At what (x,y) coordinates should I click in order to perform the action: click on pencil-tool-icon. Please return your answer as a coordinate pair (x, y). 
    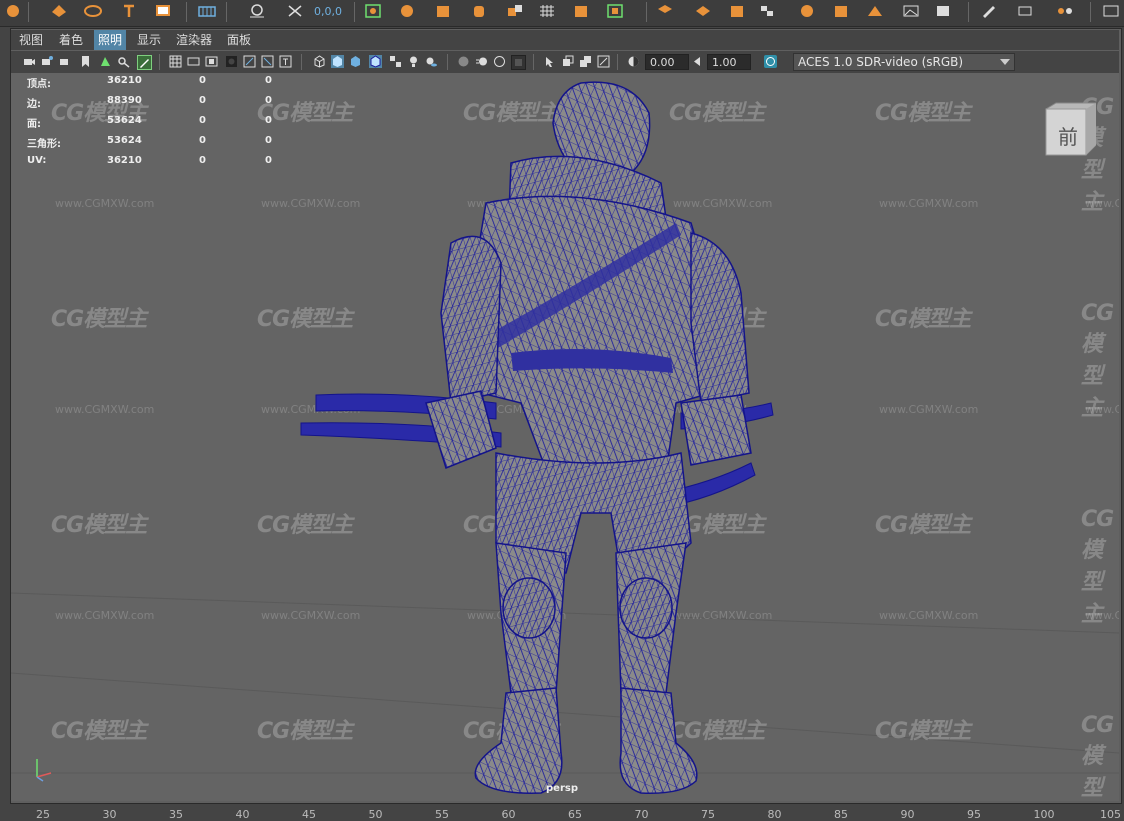
    Looking at the image, I should click on (989, 11).